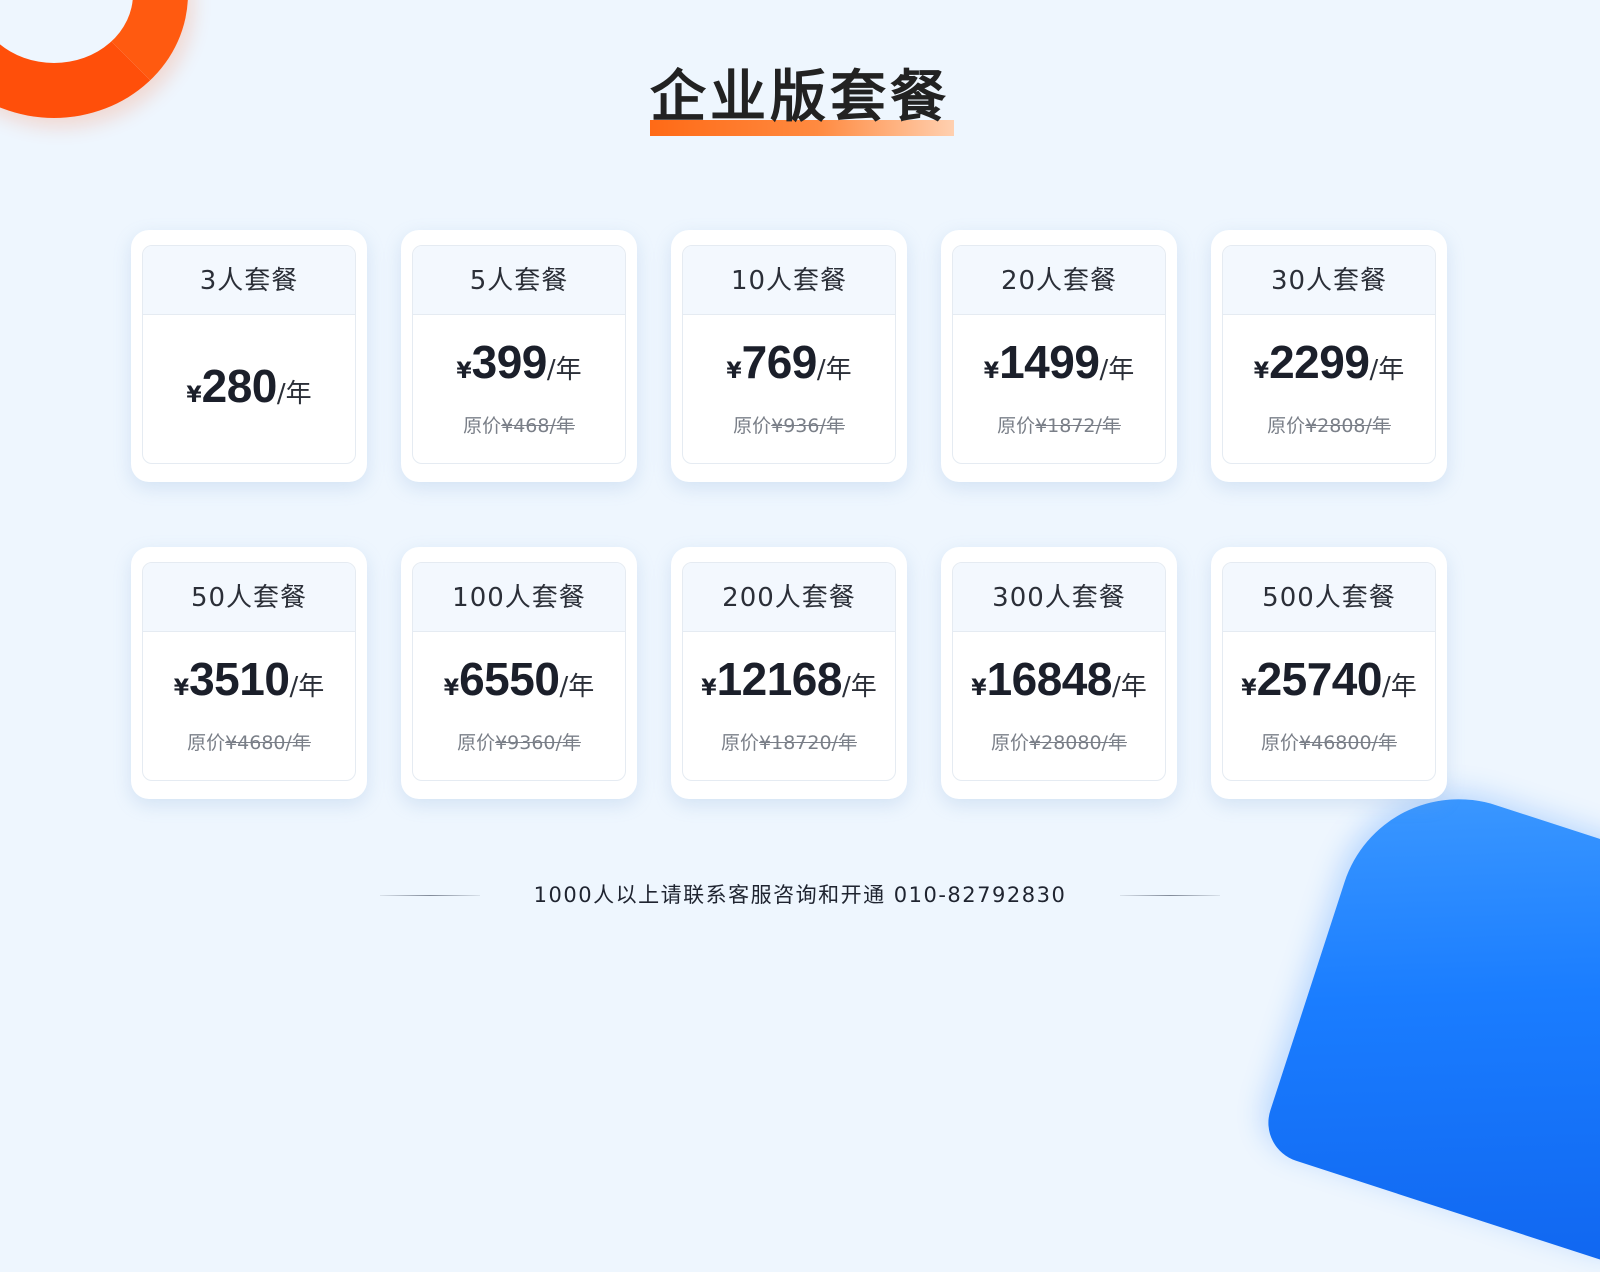 The height and width of the screenshot is (1272, 1600). What do you see at coordinates (268, 743) in the screenshot?
I see `original-price-value: ¥4680/年` at bounding box center [268, 743].